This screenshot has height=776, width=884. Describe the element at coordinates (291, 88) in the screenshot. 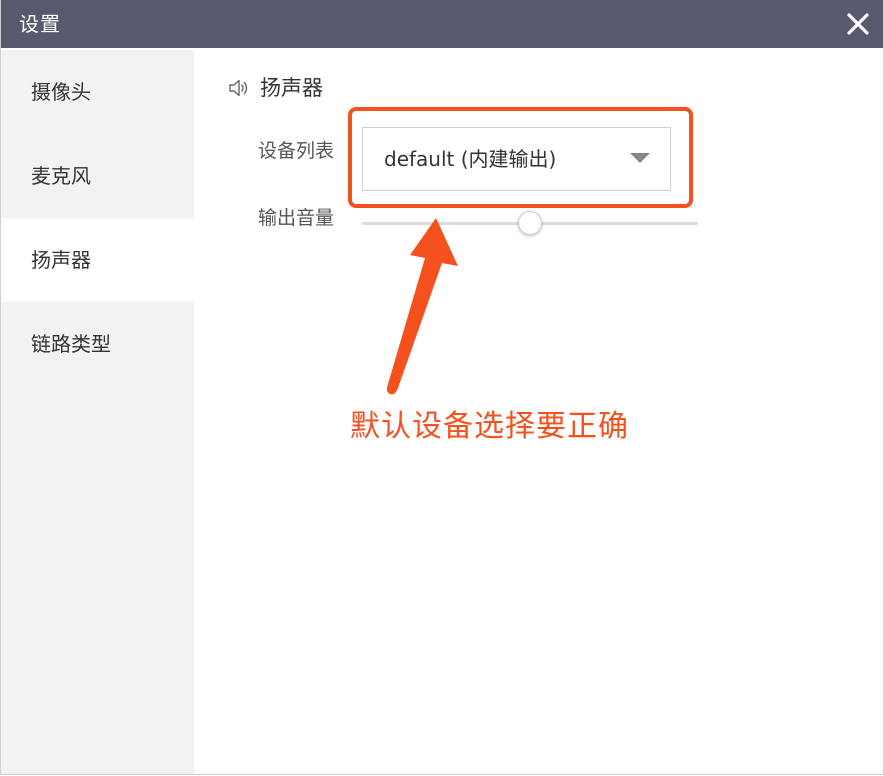

I see `section-title: 扬声器` at that location.